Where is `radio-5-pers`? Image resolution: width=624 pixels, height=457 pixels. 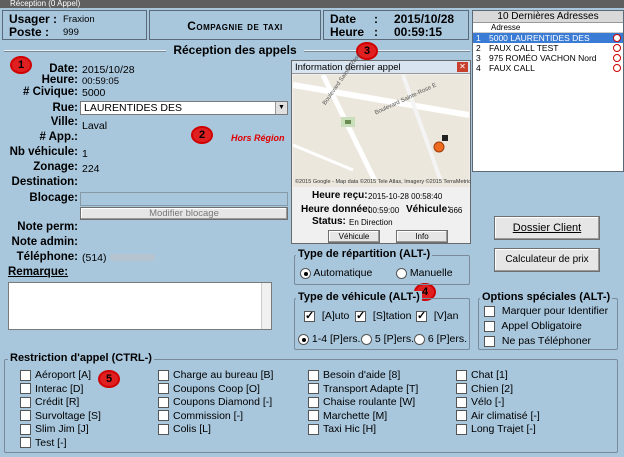 radio-5-pers is located at coordinates (366, 339).